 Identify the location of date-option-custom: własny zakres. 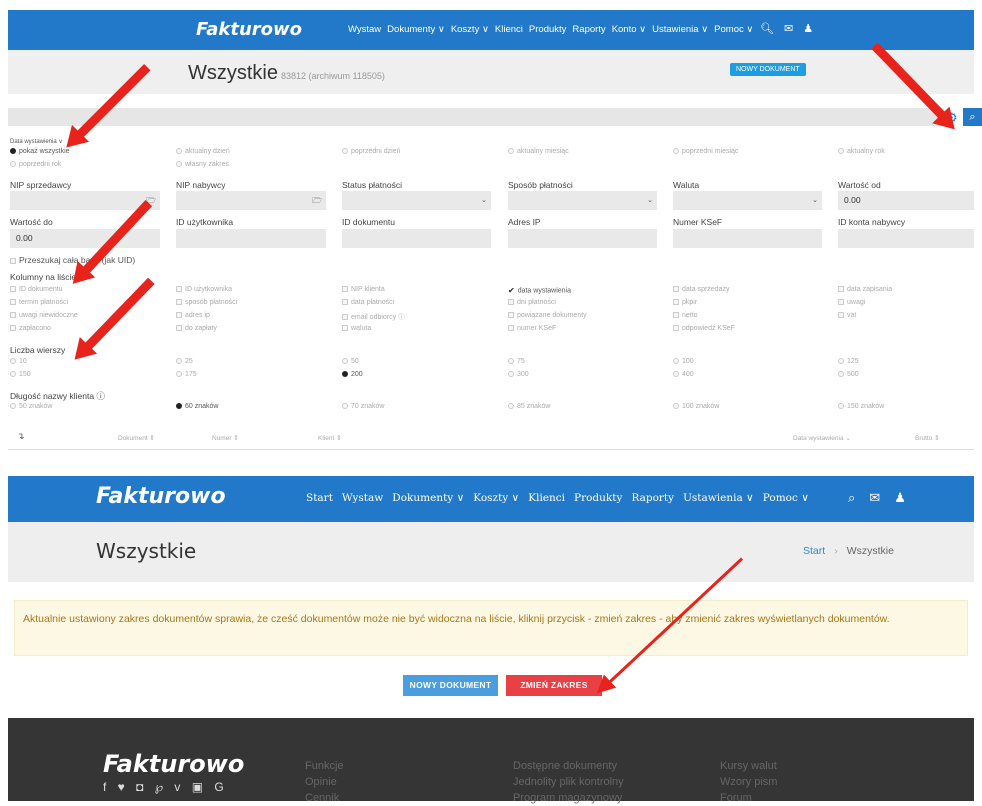
(202, 164).